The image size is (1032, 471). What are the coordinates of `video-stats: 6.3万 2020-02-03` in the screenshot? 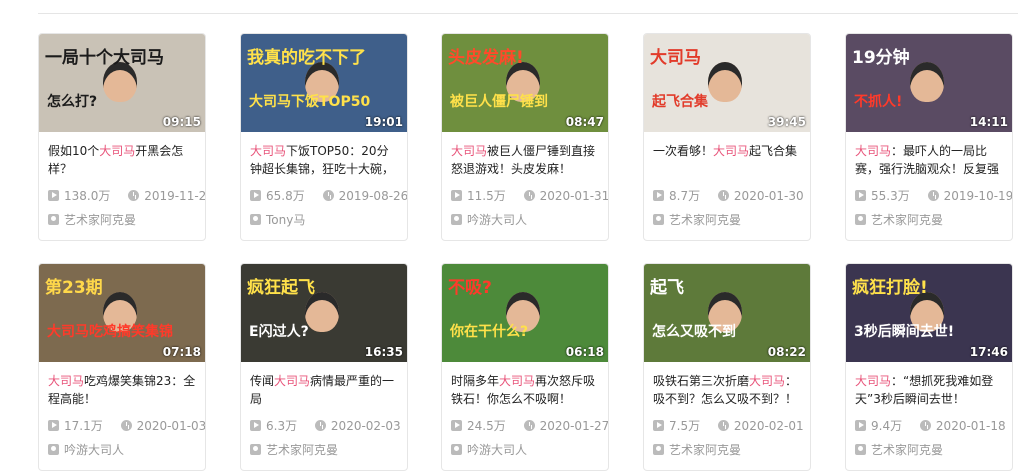 It's located at (324, 421).